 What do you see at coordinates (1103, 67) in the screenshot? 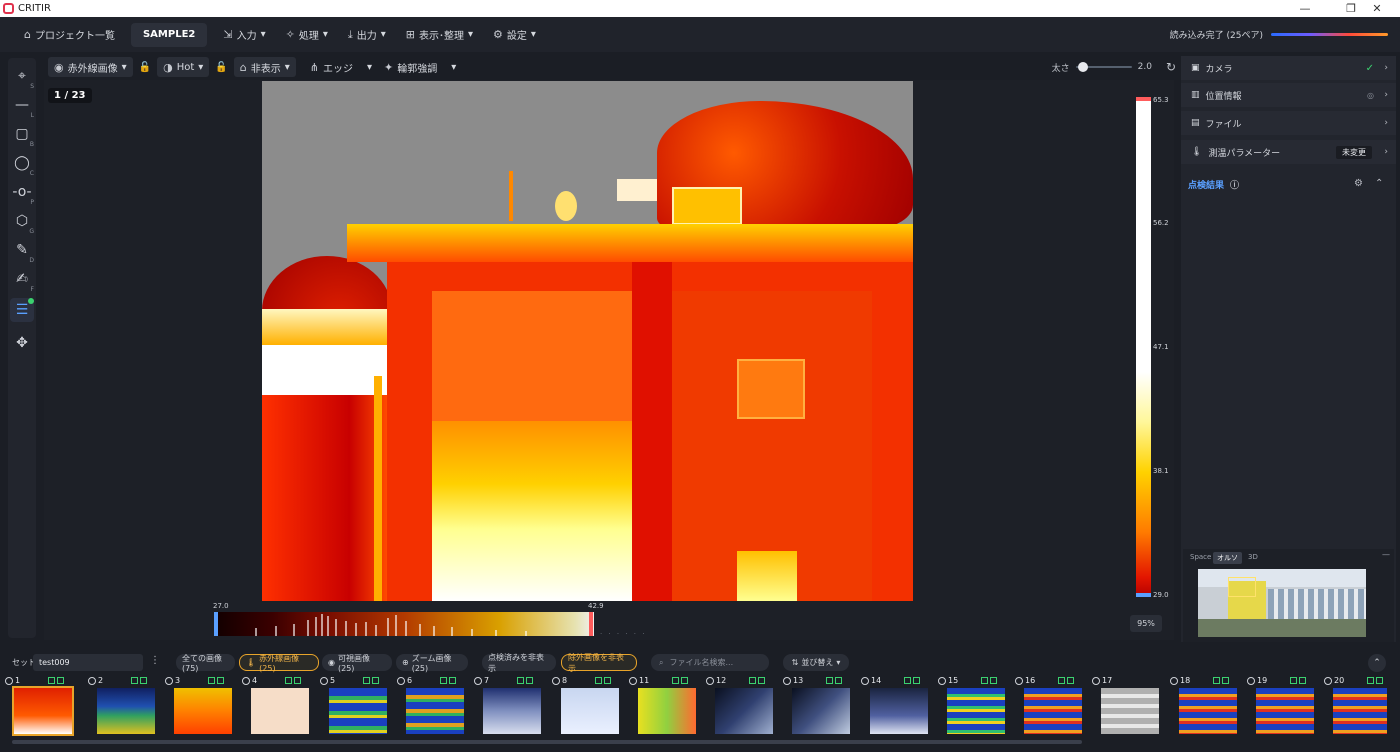
I see `size-slider` at bounding box center [1103, 67].